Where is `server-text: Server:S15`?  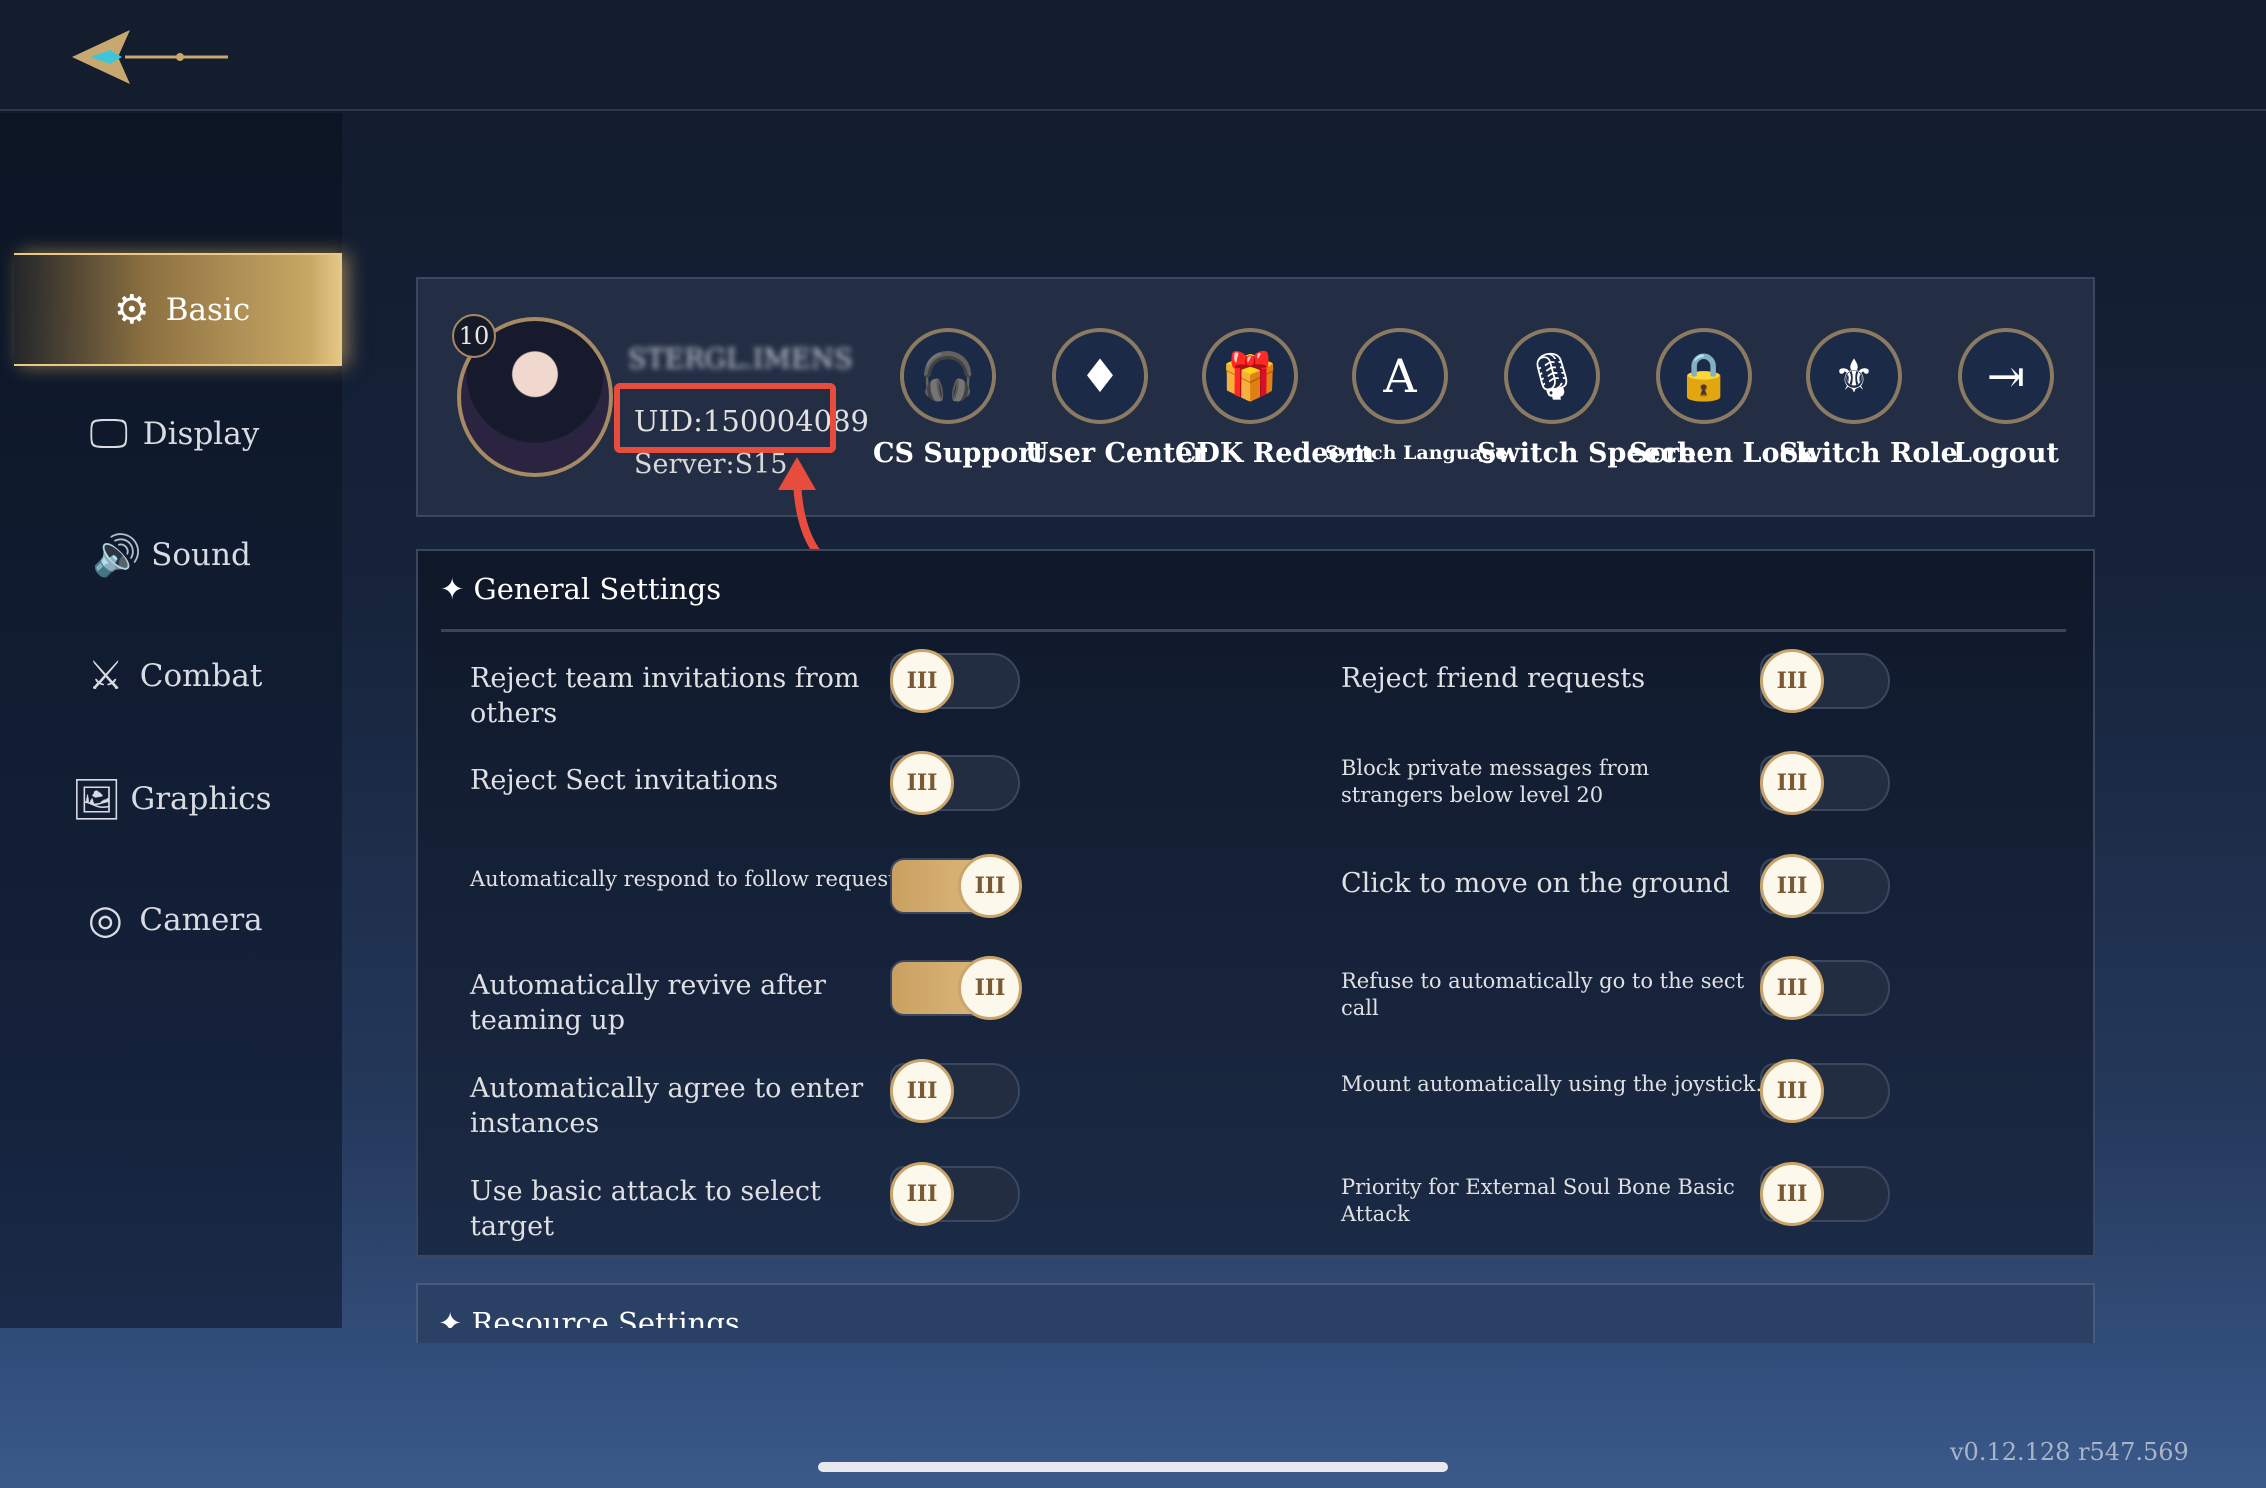
server-text: Server:S15 is located at coordinates (711, 464).